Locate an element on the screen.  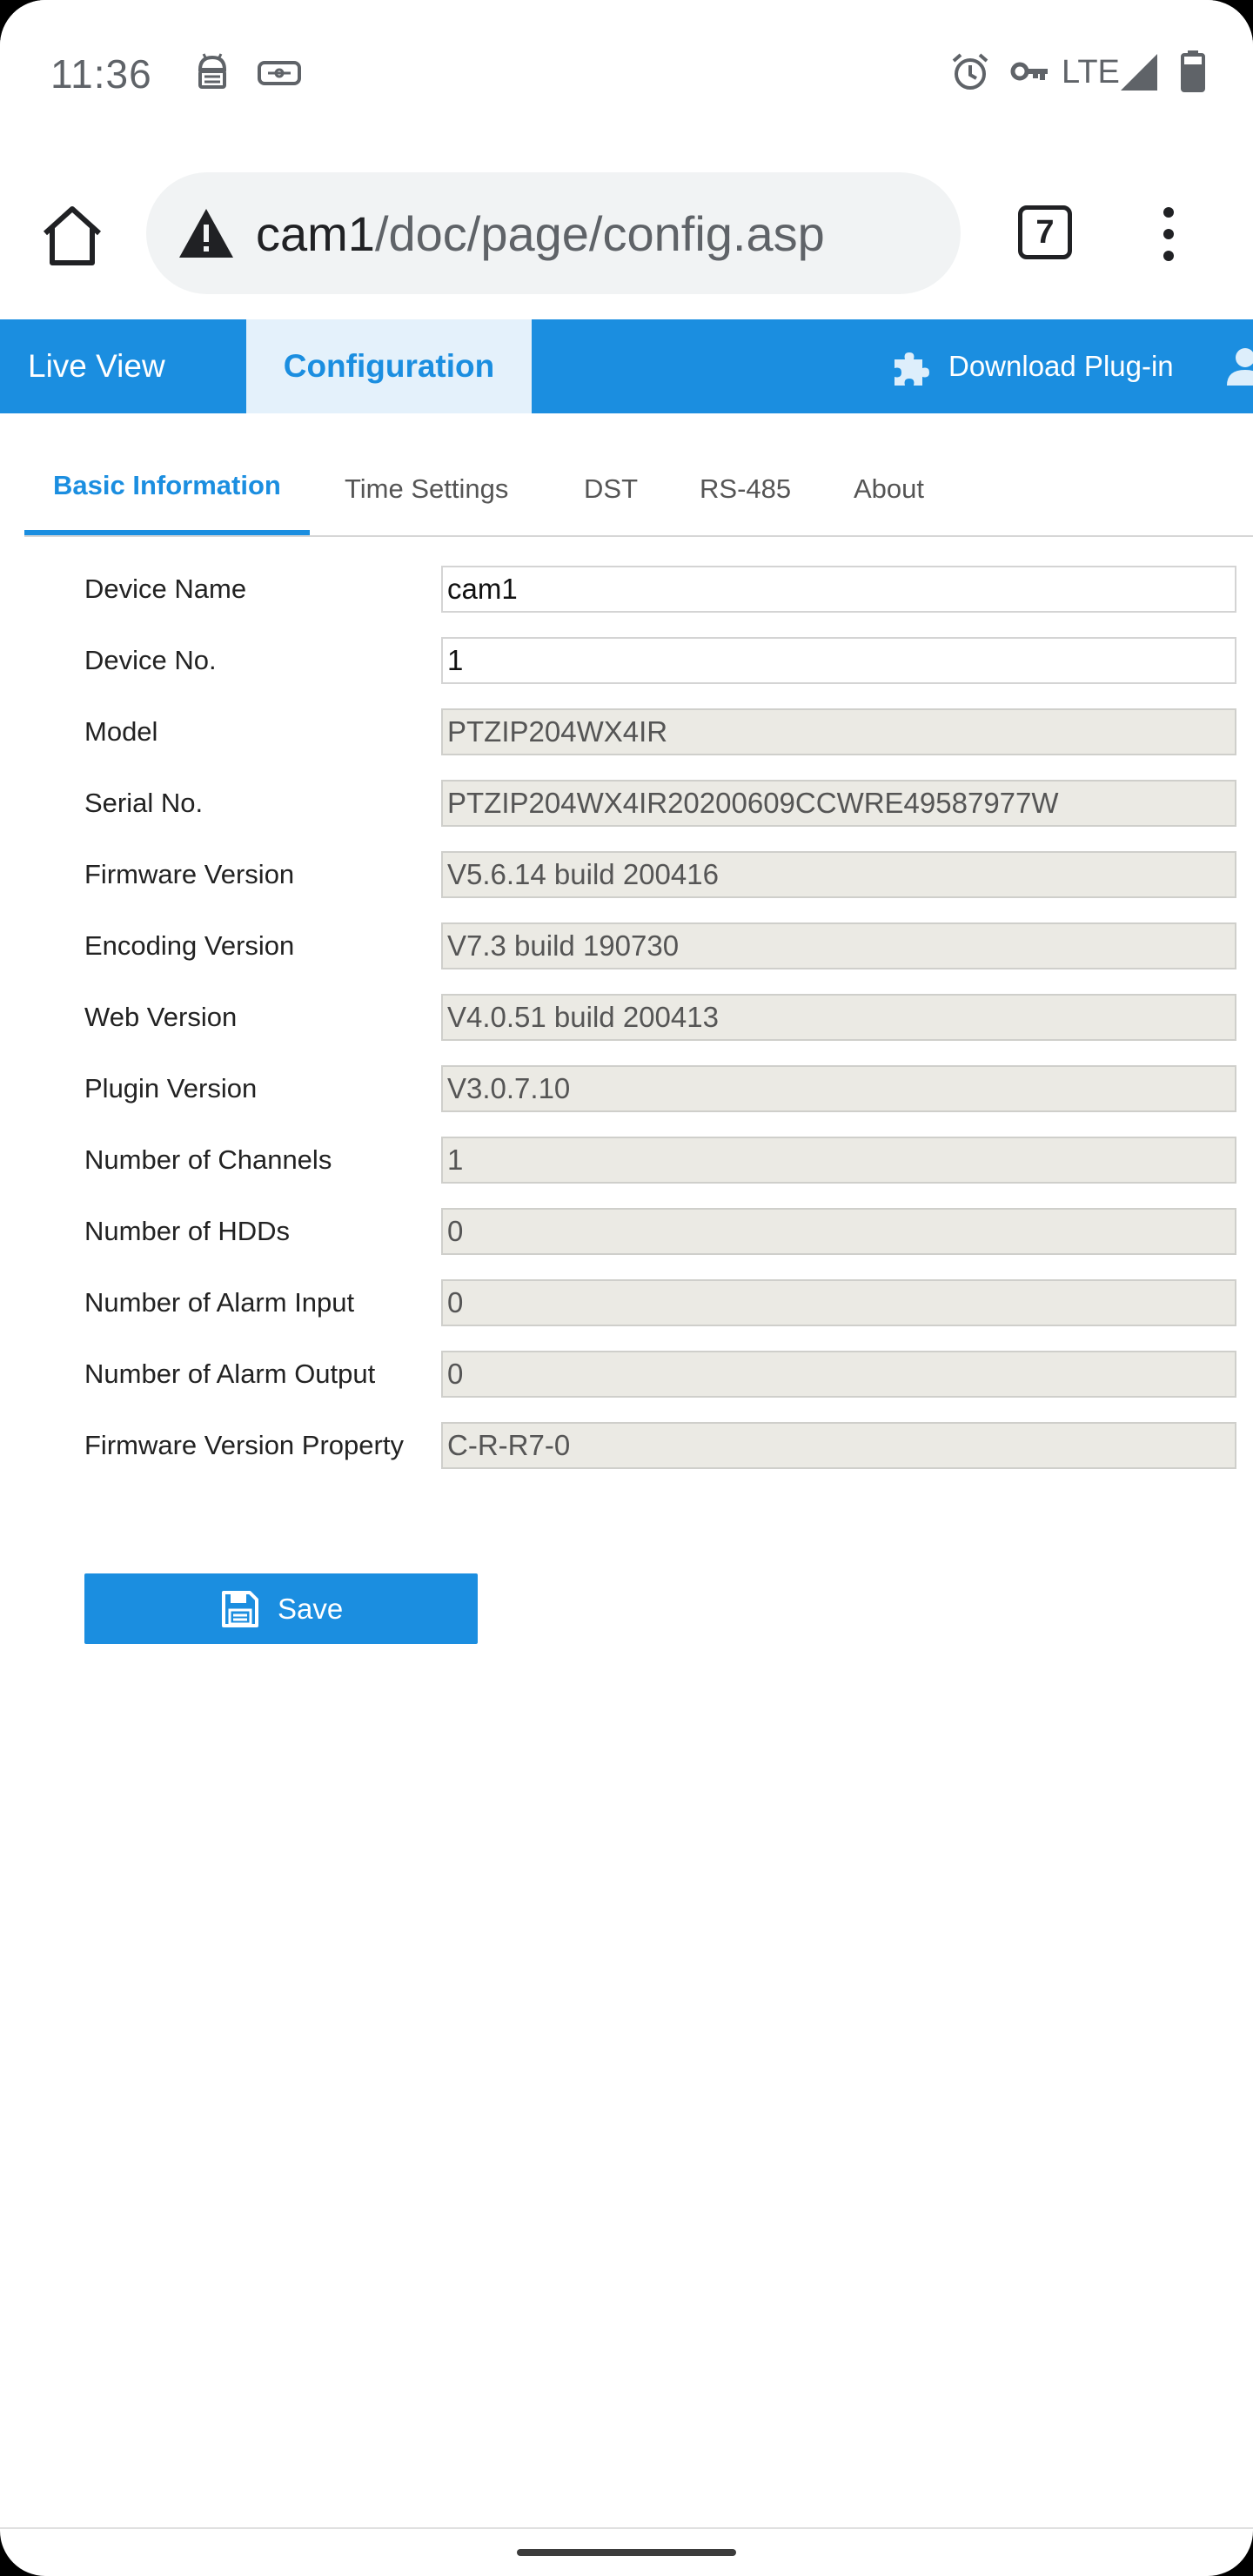
not-secure-warning-icon is located at coordinates (206, 233).